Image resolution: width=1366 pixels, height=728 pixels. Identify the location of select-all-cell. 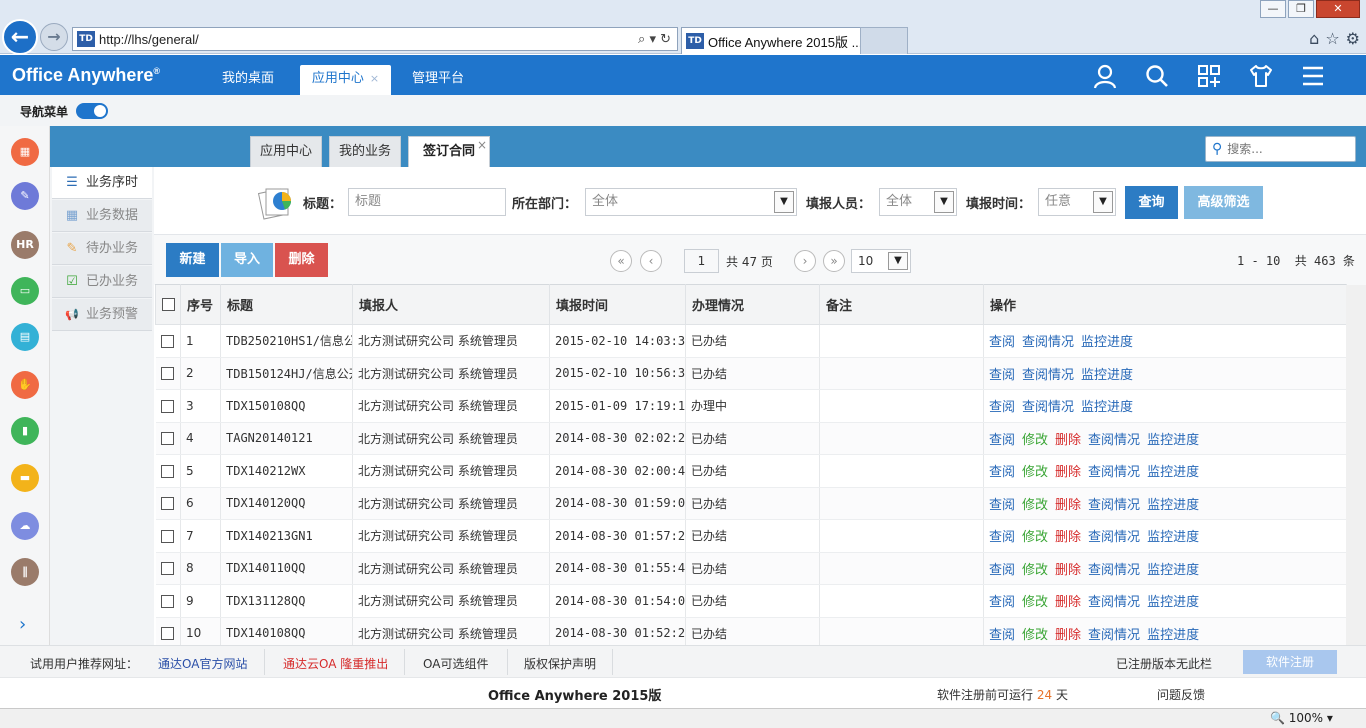
(168, 304).